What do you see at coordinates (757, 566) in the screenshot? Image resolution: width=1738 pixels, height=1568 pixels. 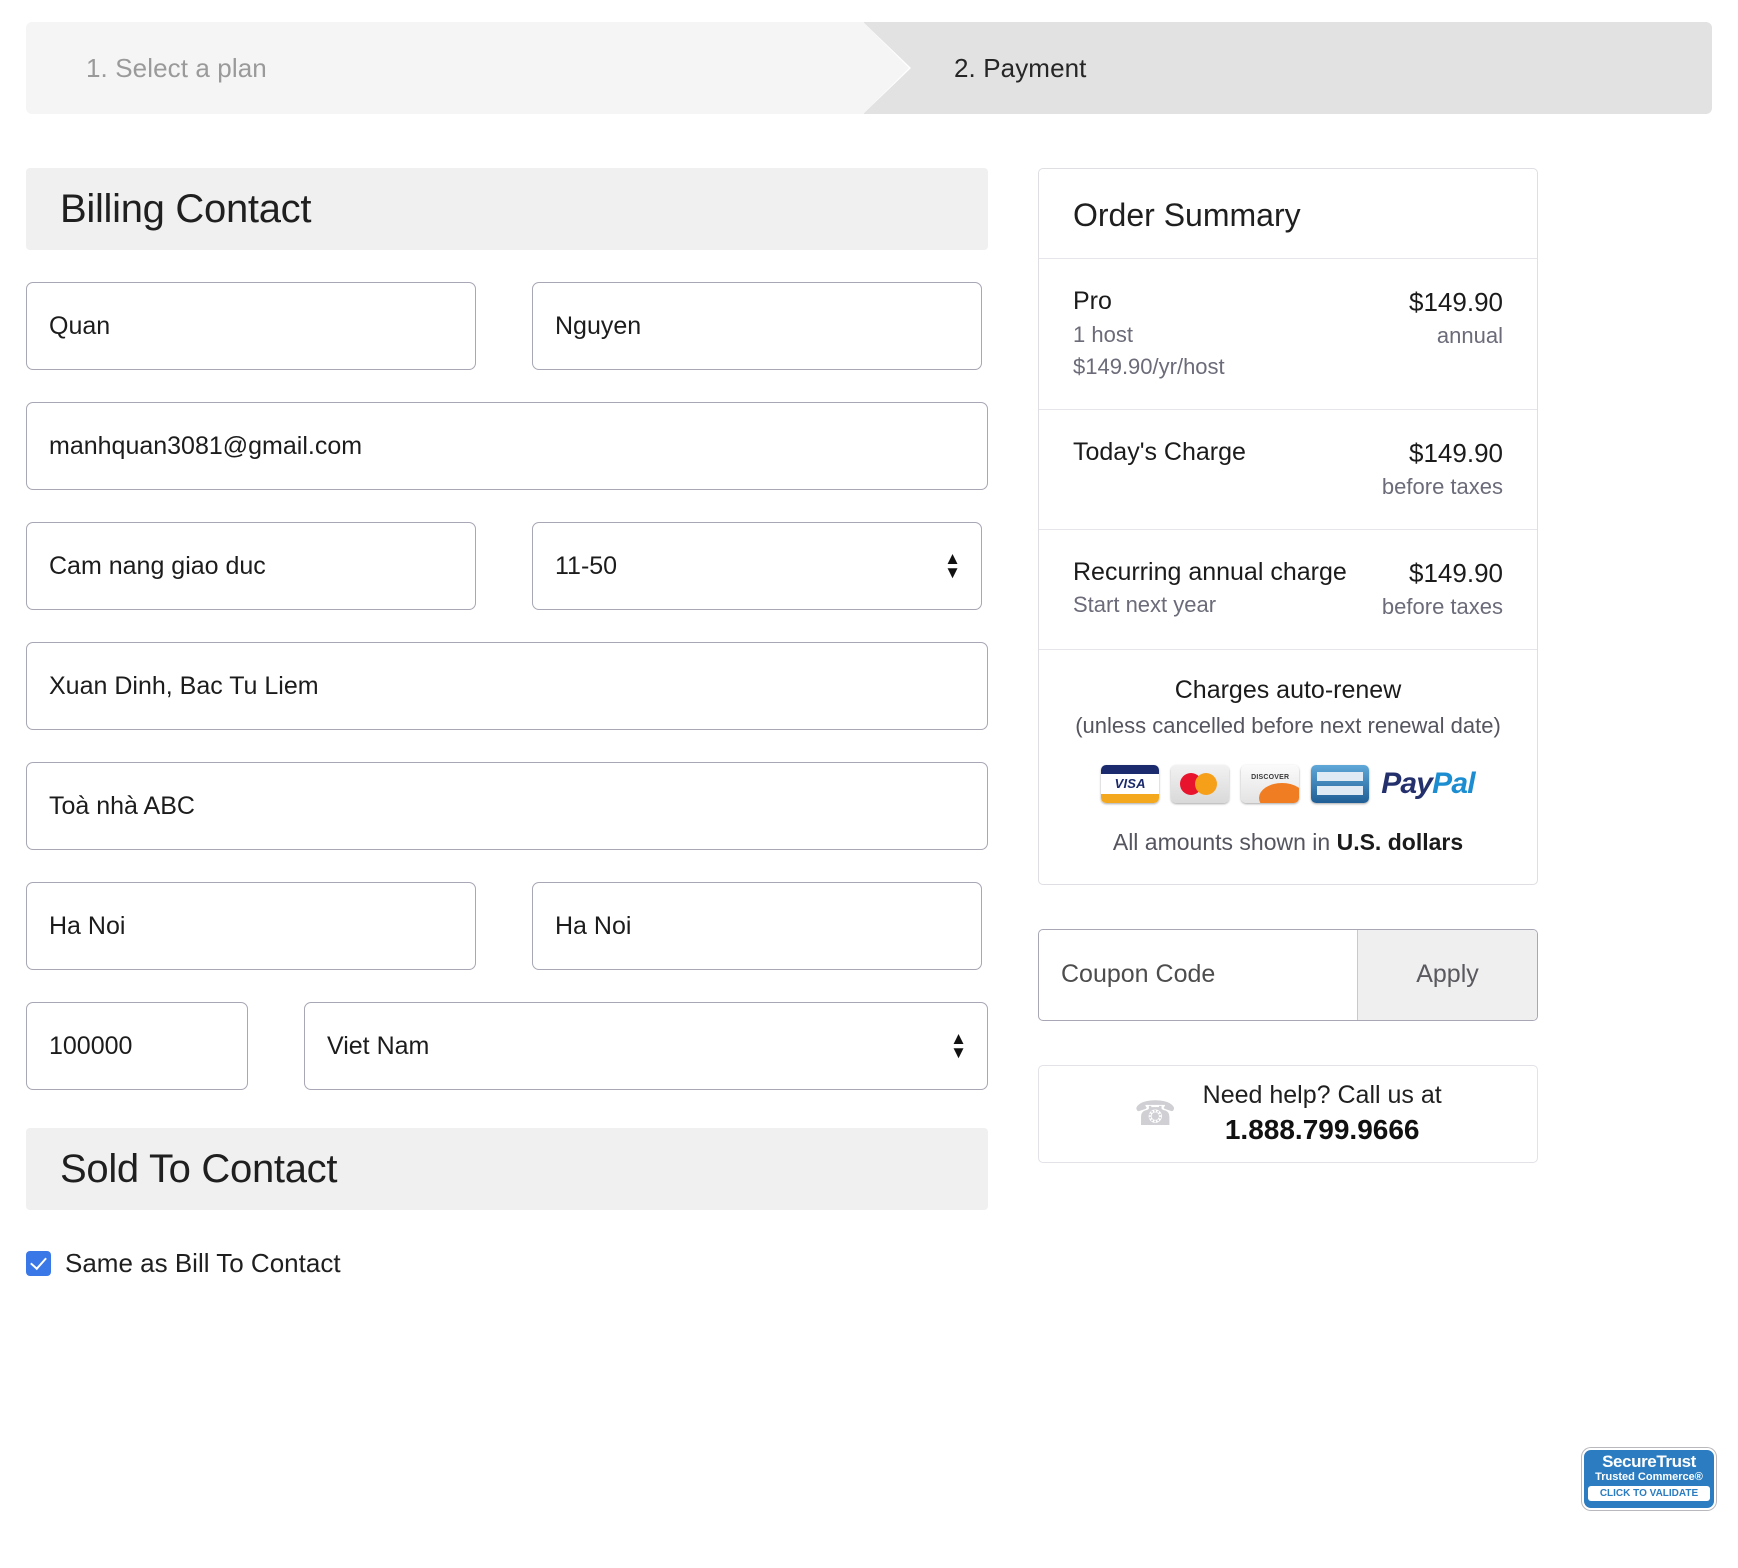 I see `company-size-select: 11-50 ▲ ▼` at bounding box center [757, 566].